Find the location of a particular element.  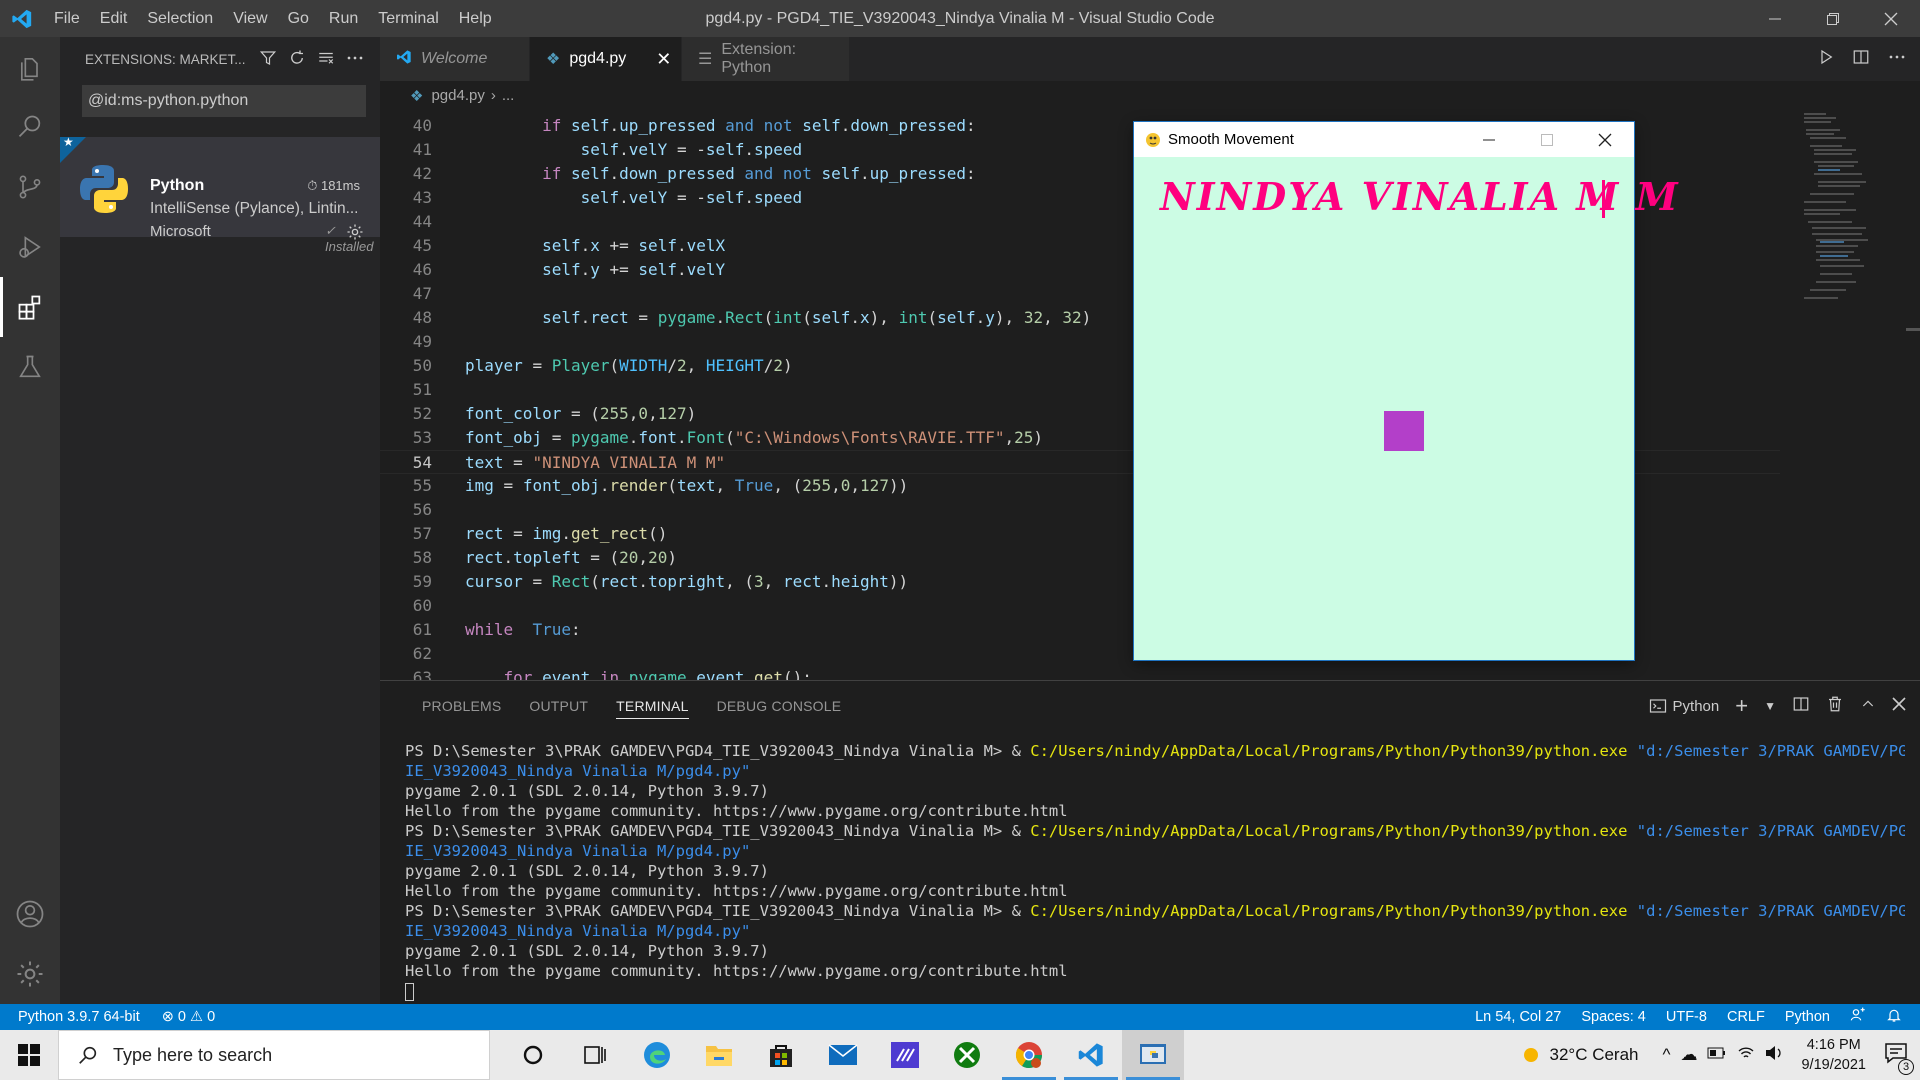

run-debug-icon is located at coordinates (30, 247).